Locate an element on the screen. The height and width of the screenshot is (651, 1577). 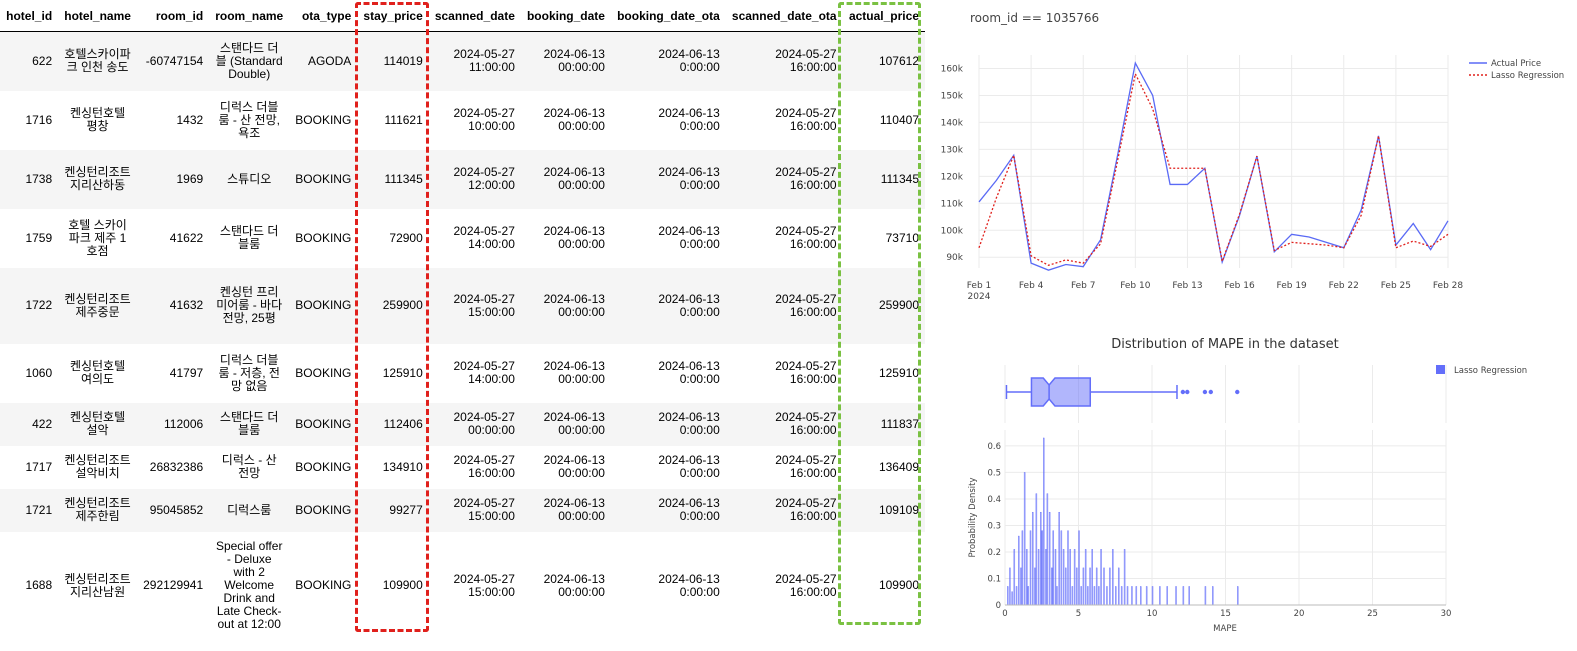
y-tick-label: 100k is located at coordinates (952, 231).